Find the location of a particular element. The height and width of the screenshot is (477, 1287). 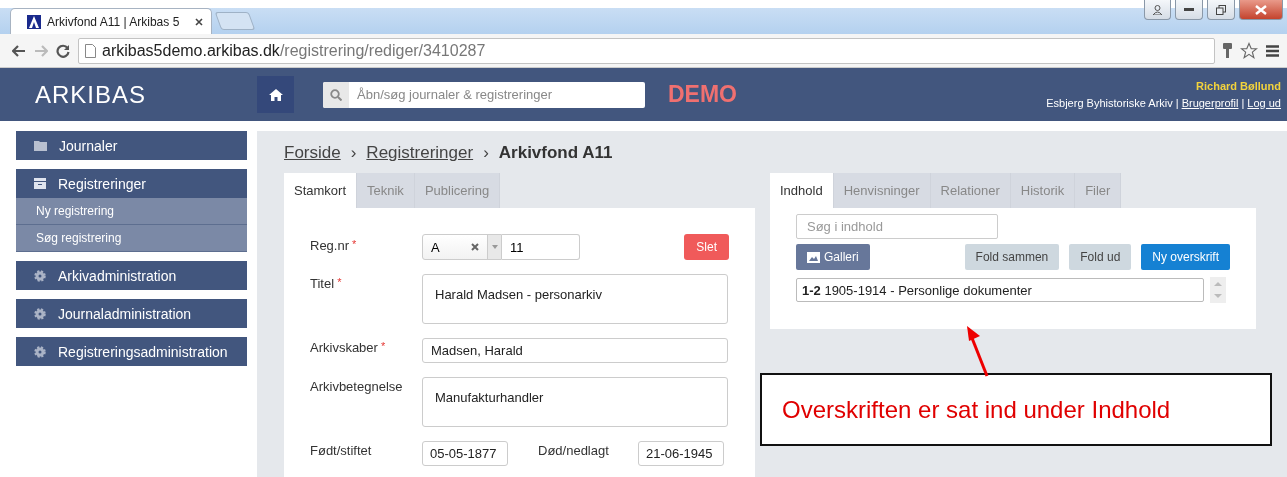

star-icon is located at coordinates (1249, 50).